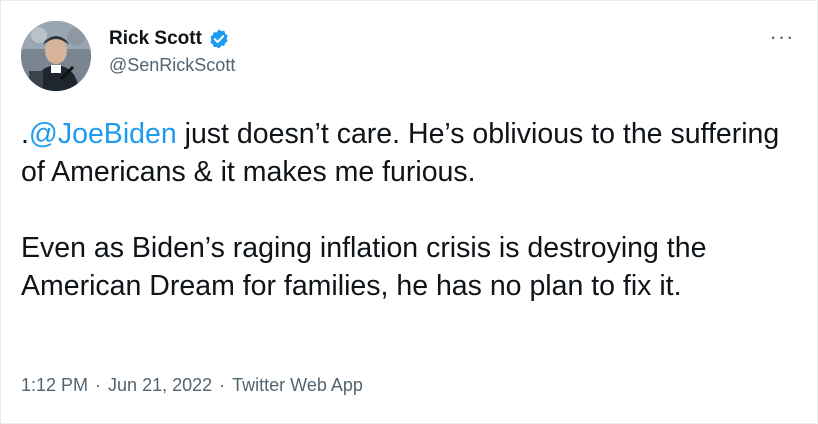 This screenshot has height=424, width=818. I want to click on tweet-meta: 1:12 PM · Jun 21, 2022 · Twitter Web App, so click(192, 385).